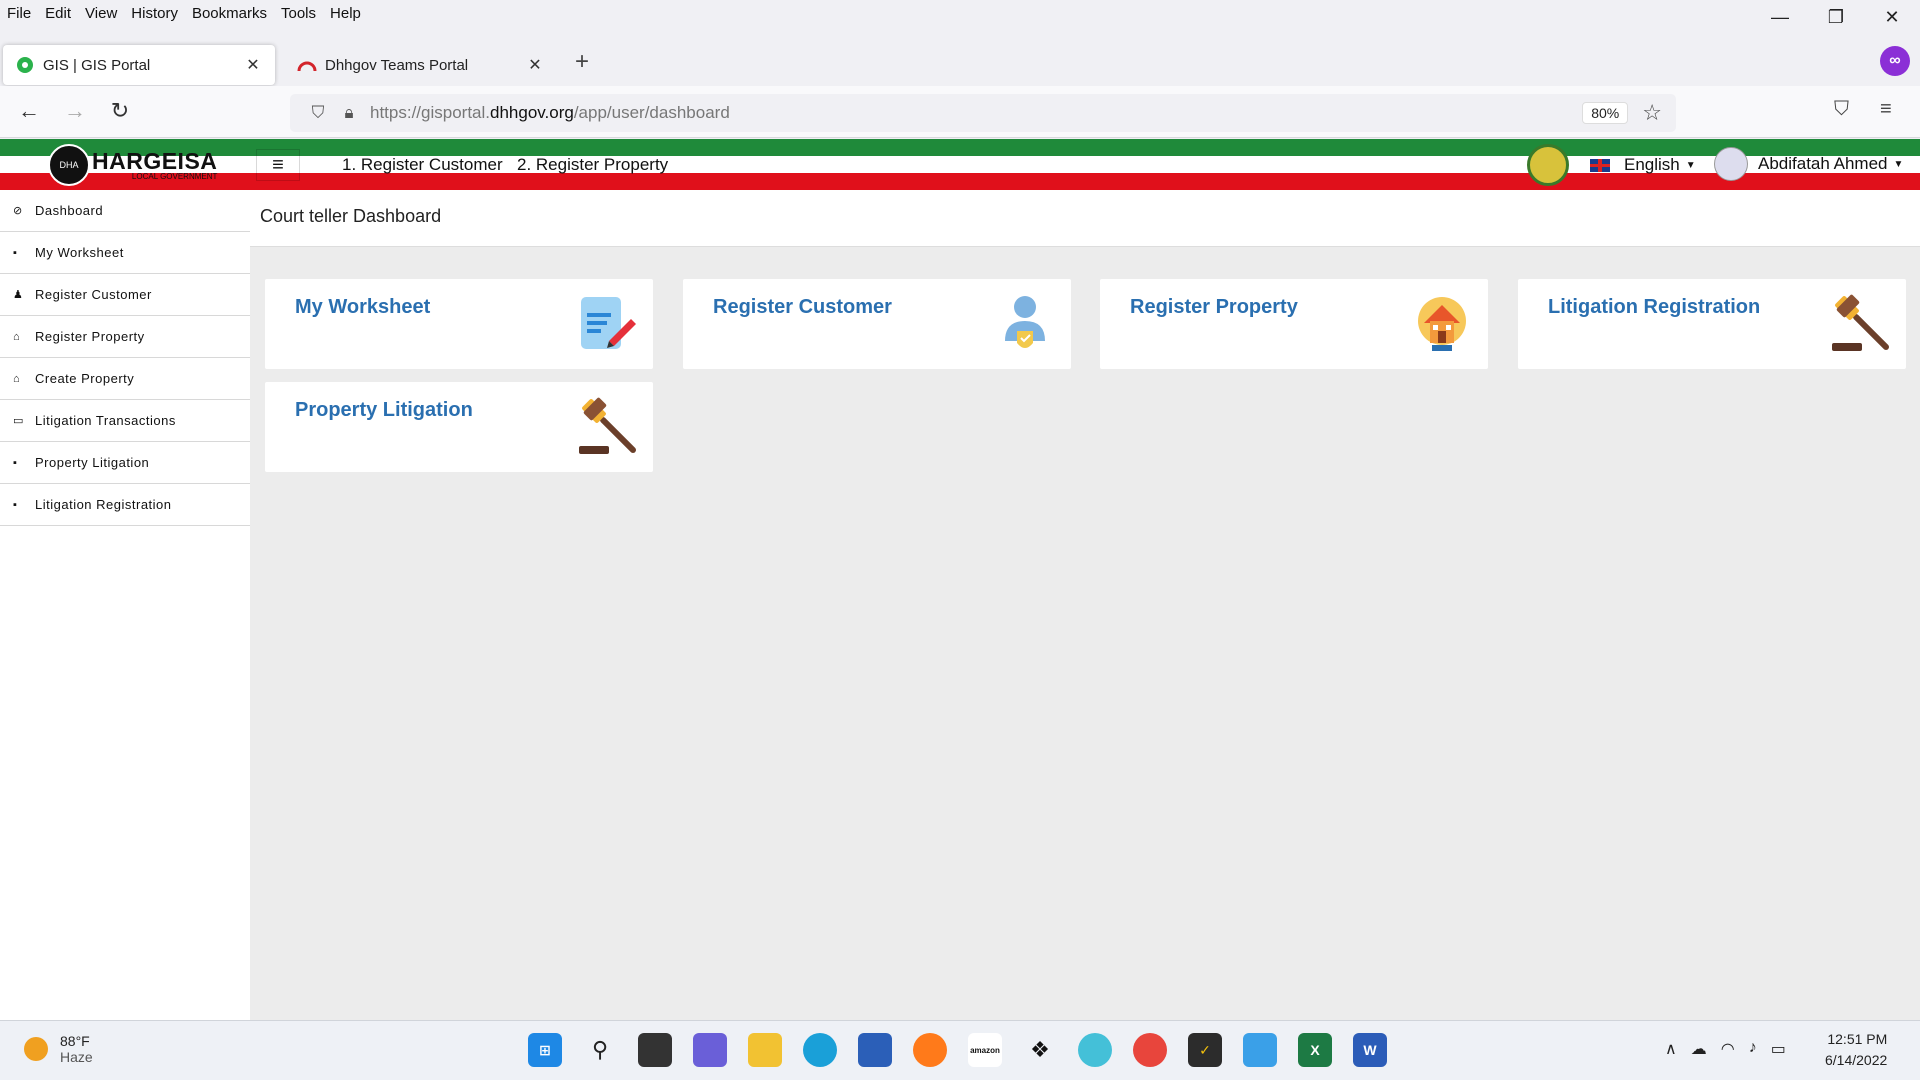 This screenshot has width=1920, height=1080. I want to click on uk-flag-icon, so click(1600, 165).